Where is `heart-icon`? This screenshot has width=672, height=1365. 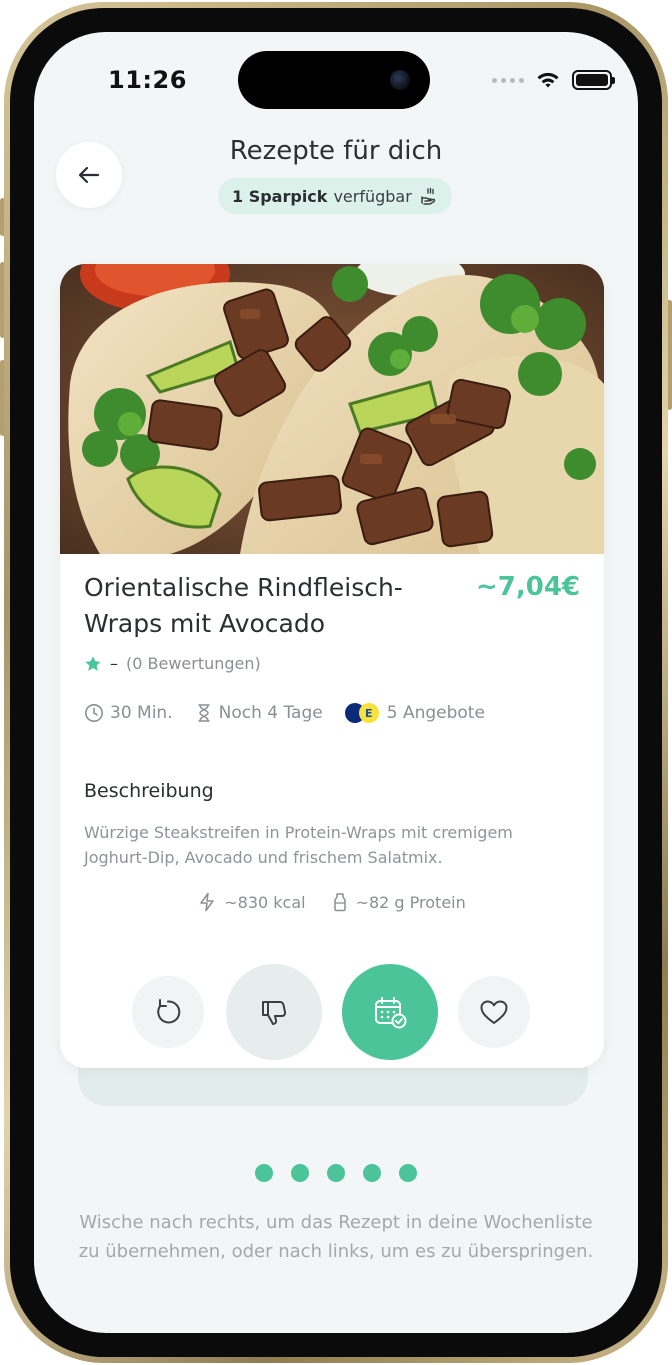
heart-icon is located at coordinates (494, 1012).